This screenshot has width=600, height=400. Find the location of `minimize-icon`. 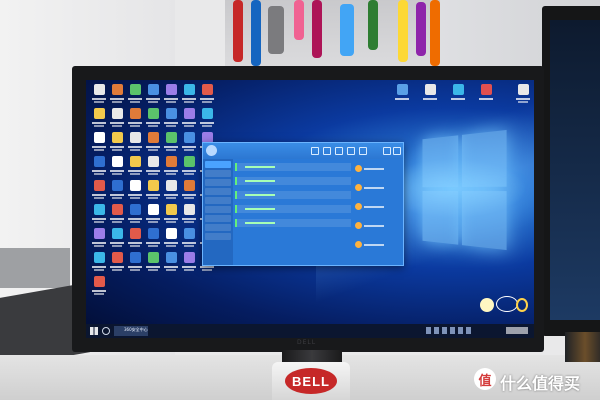

minimize-icon is located at coordinates (387, 151).